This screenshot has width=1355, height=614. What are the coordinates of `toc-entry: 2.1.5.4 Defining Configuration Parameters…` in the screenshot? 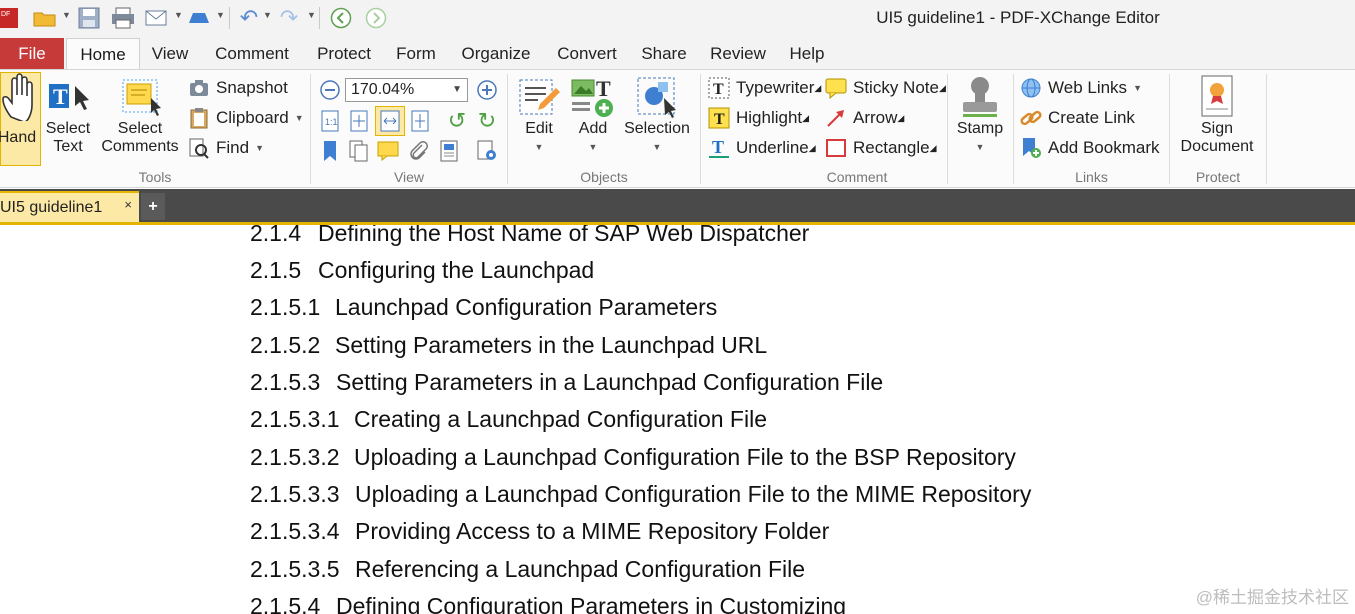 It's located at (548, 603).